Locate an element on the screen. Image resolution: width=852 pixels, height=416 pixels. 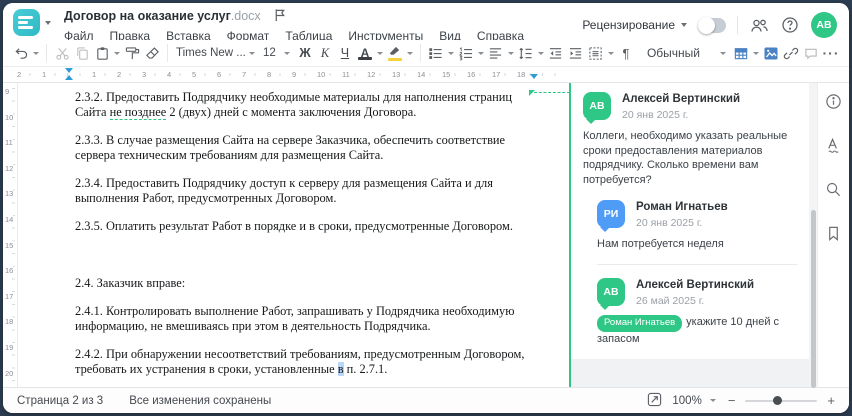
right-indent-marker is located at coordinates (534, 76).